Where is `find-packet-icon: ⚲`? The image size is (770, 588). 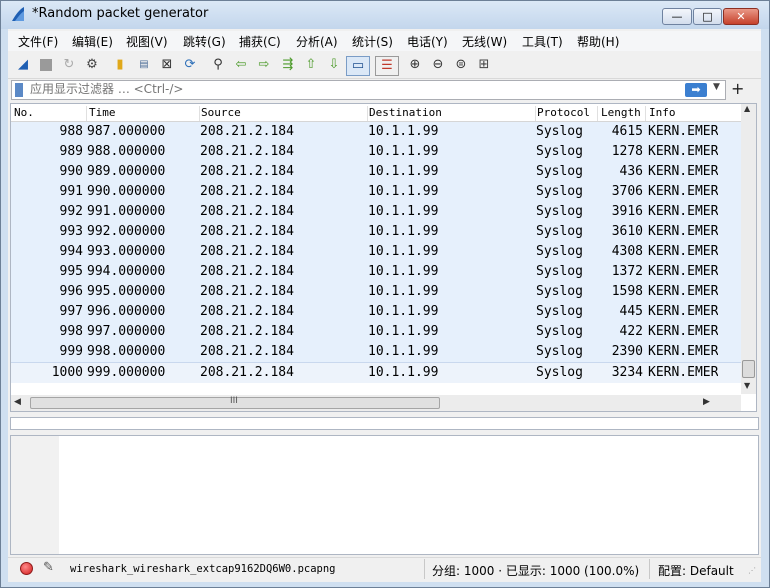 find-packet-icon: ⚲ is located at coordinates (218, 65).